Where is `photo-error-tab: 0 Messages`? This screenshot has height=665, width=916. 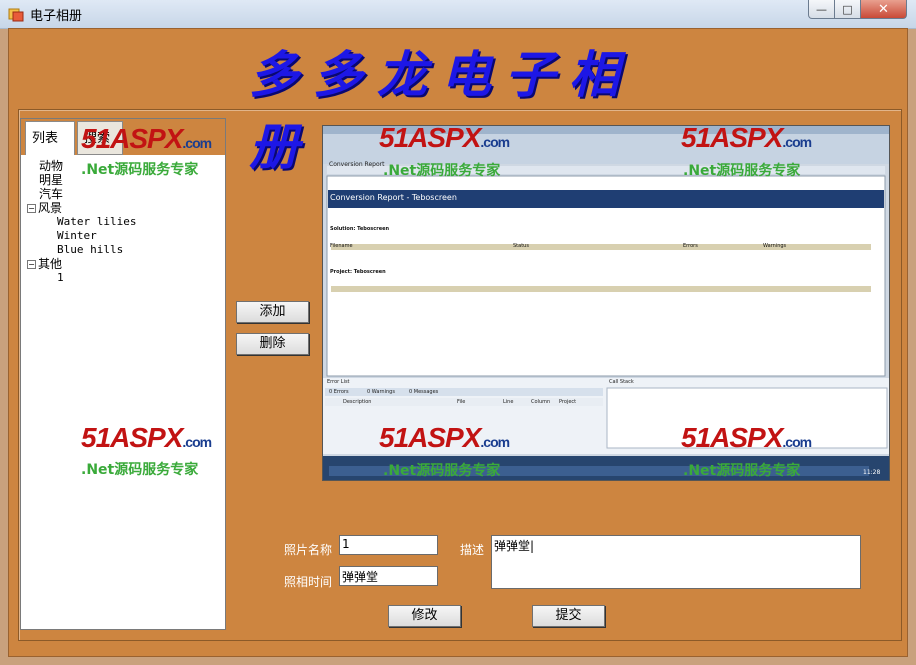
photo-error-tab: 0 Messages is located at coordinates (424, 392).